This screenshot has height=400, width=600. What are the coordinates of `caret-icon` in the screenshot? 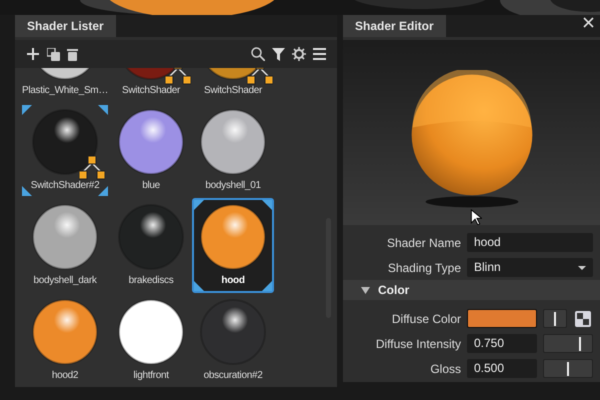 It's located at (365, 290).